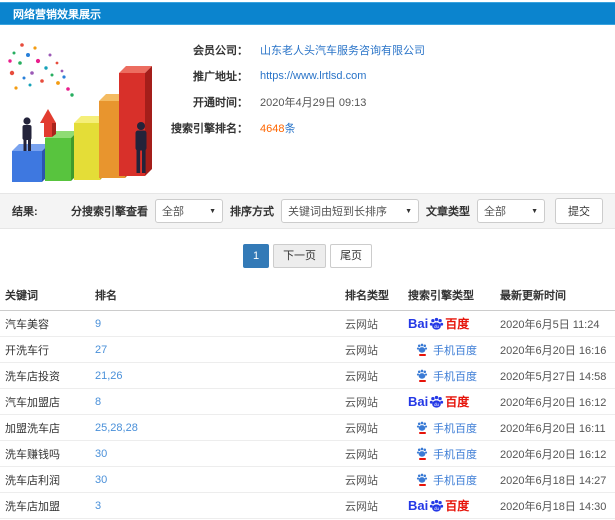  Describe the element at coordinates (307, 13) in the screenshot. I see `app-header: 网络营销效果展示` at that location.